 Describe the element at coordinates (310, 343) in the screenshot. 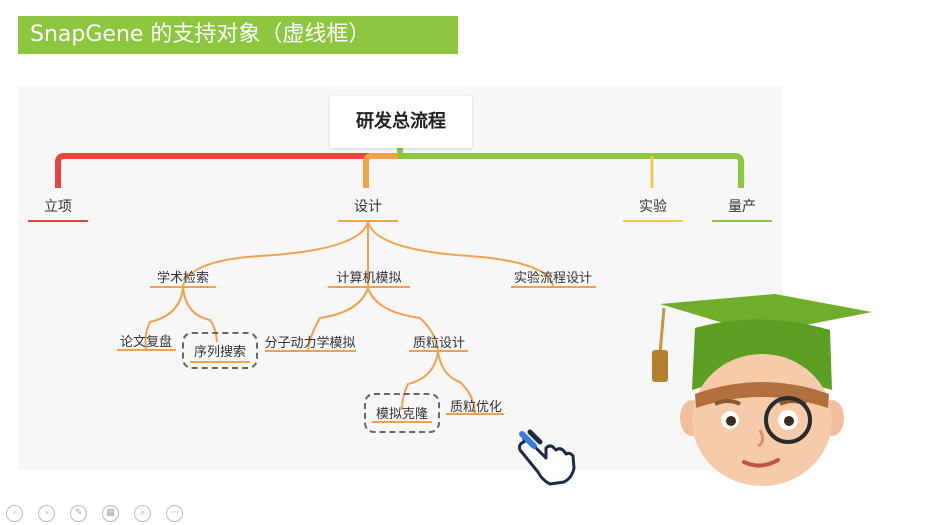

I see `node-fenzi: 分子动力学模拟` at that location.